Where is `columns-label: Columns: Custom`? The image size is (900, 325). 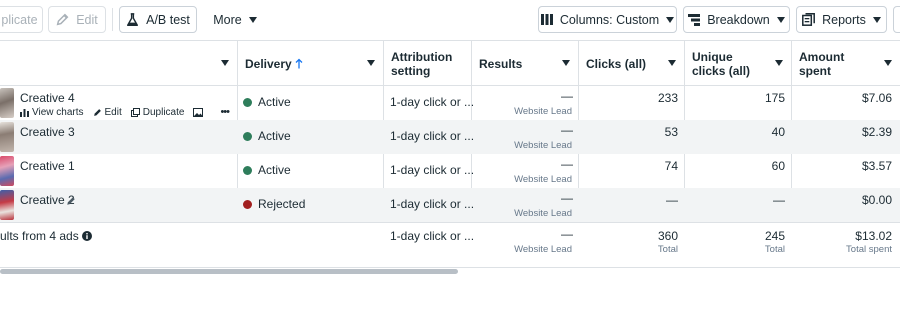
columns-label: Columns: Custom is located at coordinates (609, 19).